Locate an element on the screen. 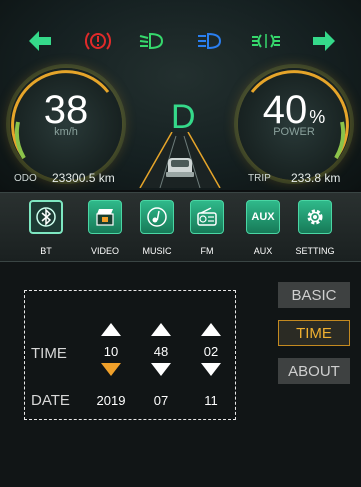  fog-light-icon is located at coordinates (266, 41).